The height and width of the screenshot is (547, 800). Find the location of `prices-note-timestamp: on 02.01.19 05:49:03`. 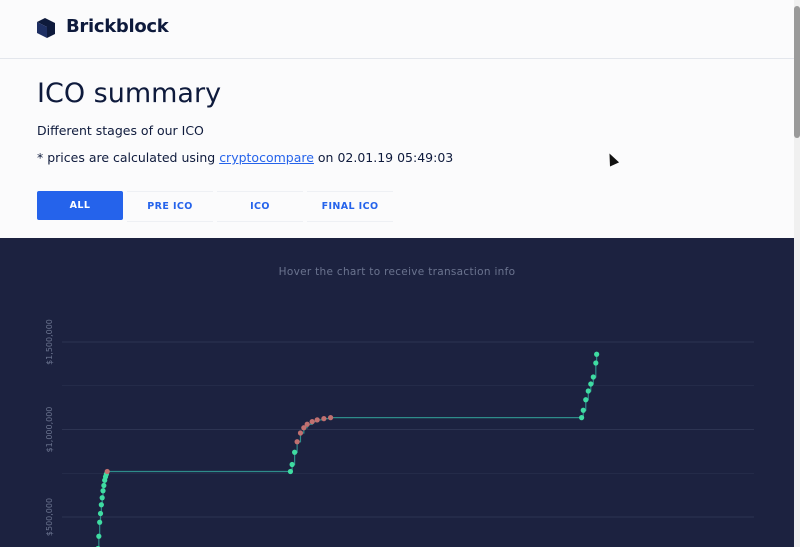

prices-note-timestamp: on 02.01.19 05:49:03 is located at coordinates (383, 157).